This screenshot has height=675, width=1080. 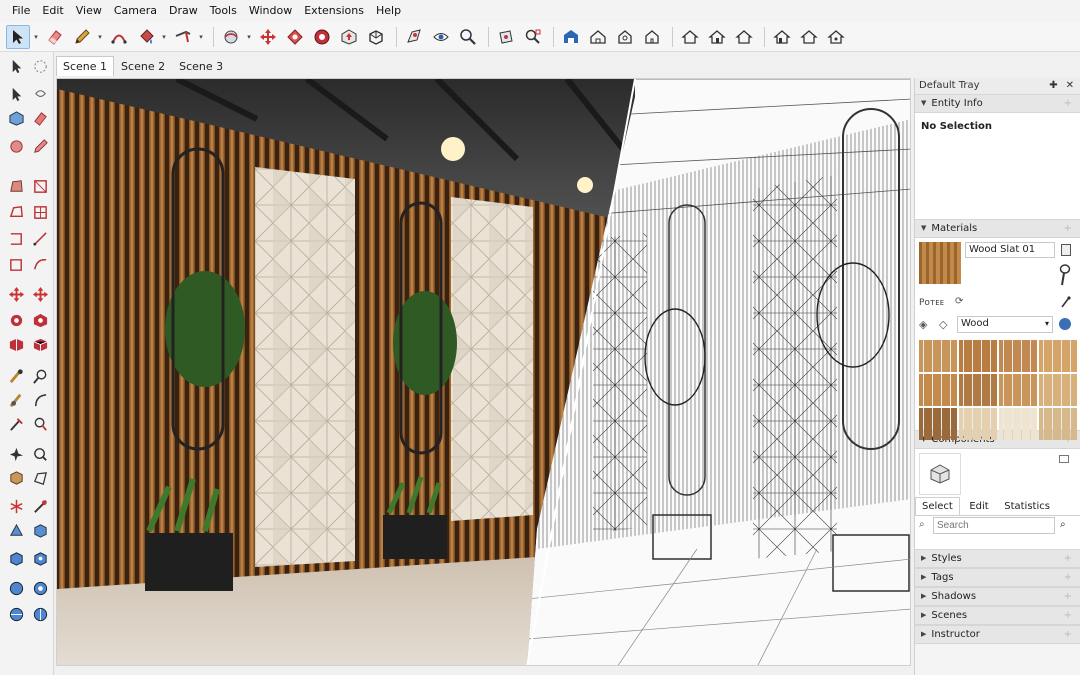 I want to click on tab-scene-1: Scene 1, so click(x=85, y=66).